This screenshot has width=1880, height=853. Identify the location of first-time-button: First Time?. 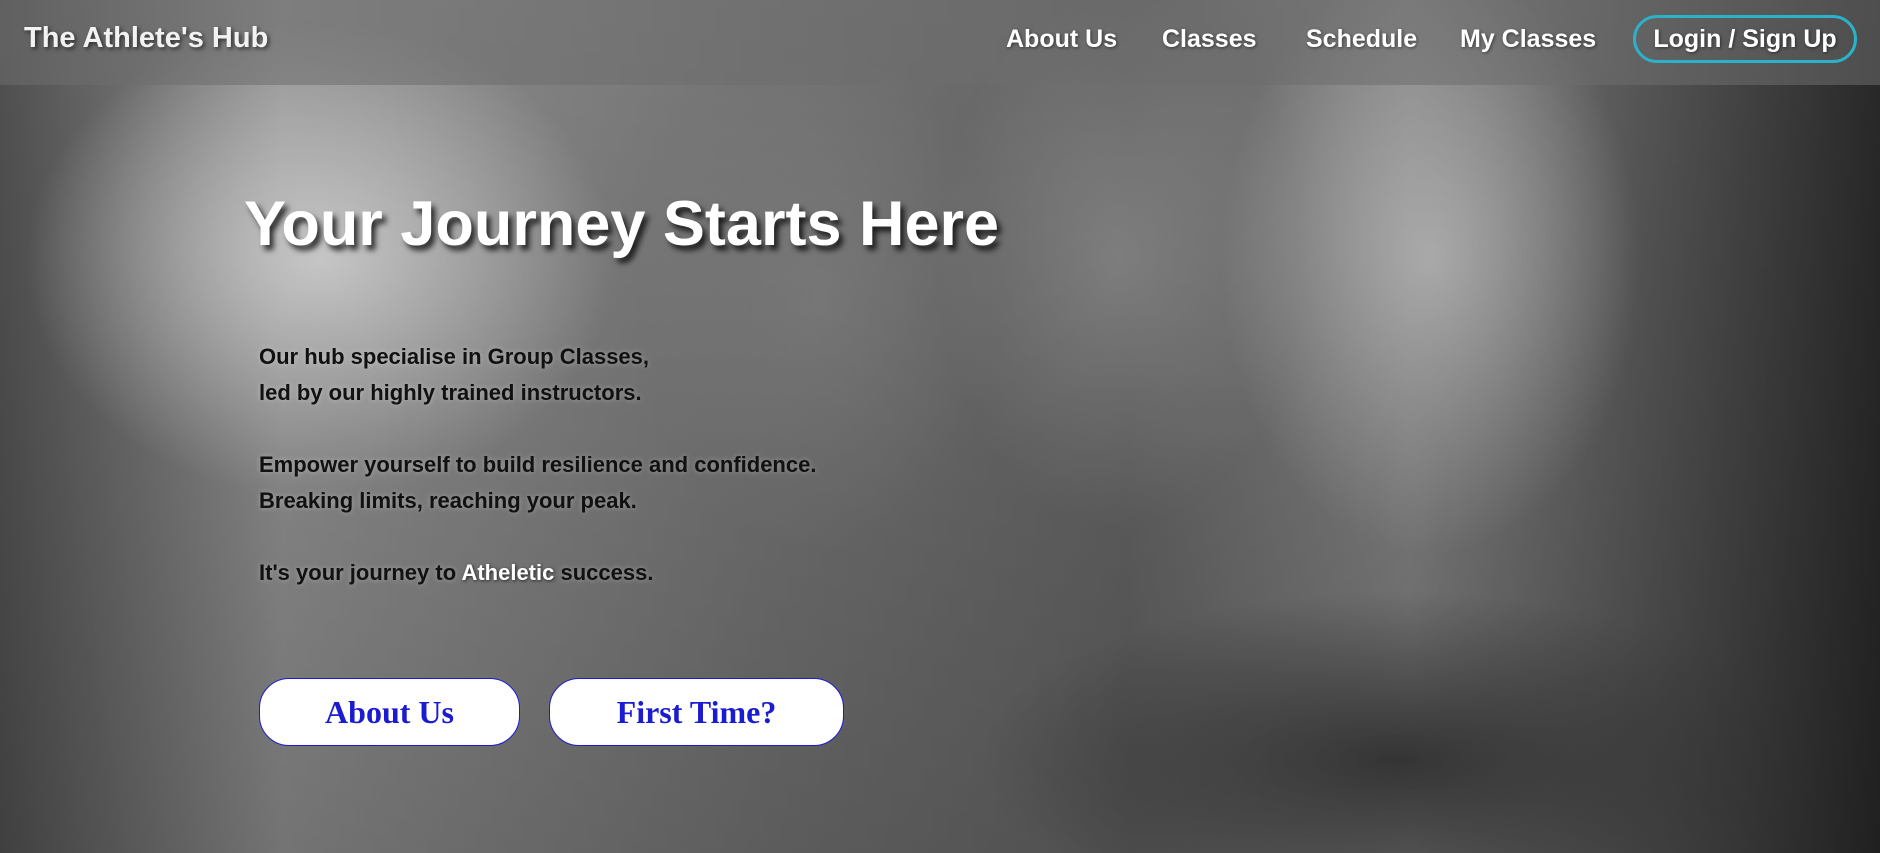
(696, 712).